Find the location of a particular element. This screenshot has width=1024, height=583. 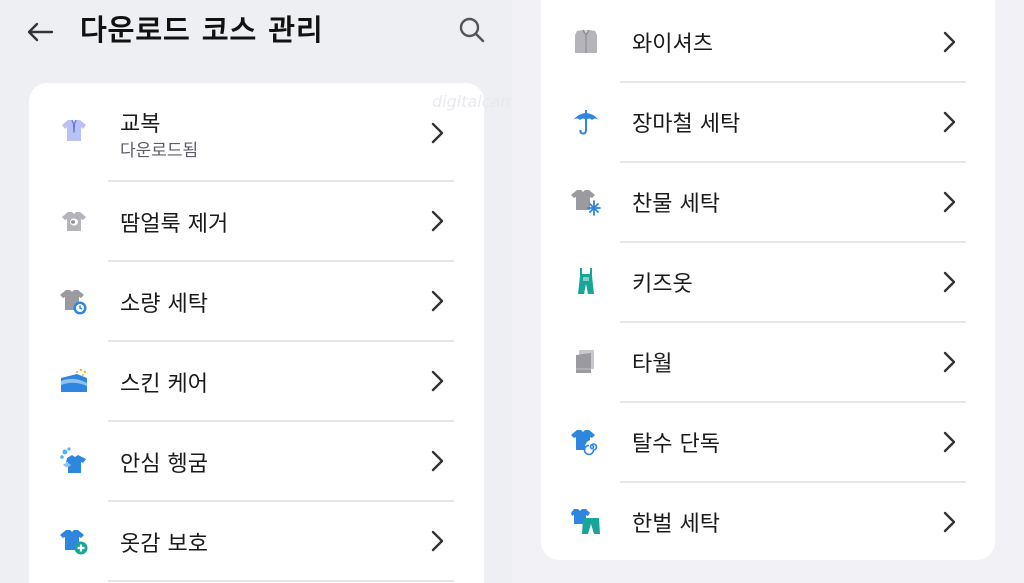

dress-shirt-icon is located at coordinates (586, 41).